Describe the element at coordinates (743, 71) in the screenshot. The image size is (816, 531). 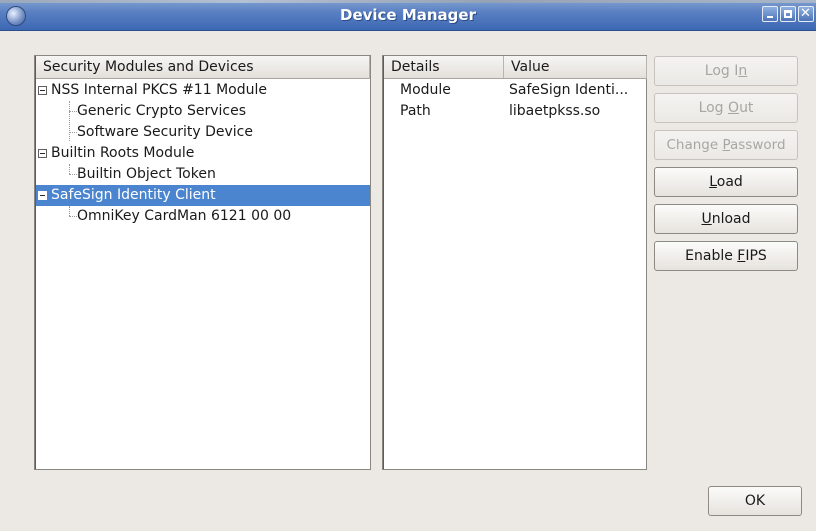
I see `mnemonic: n` at that location.